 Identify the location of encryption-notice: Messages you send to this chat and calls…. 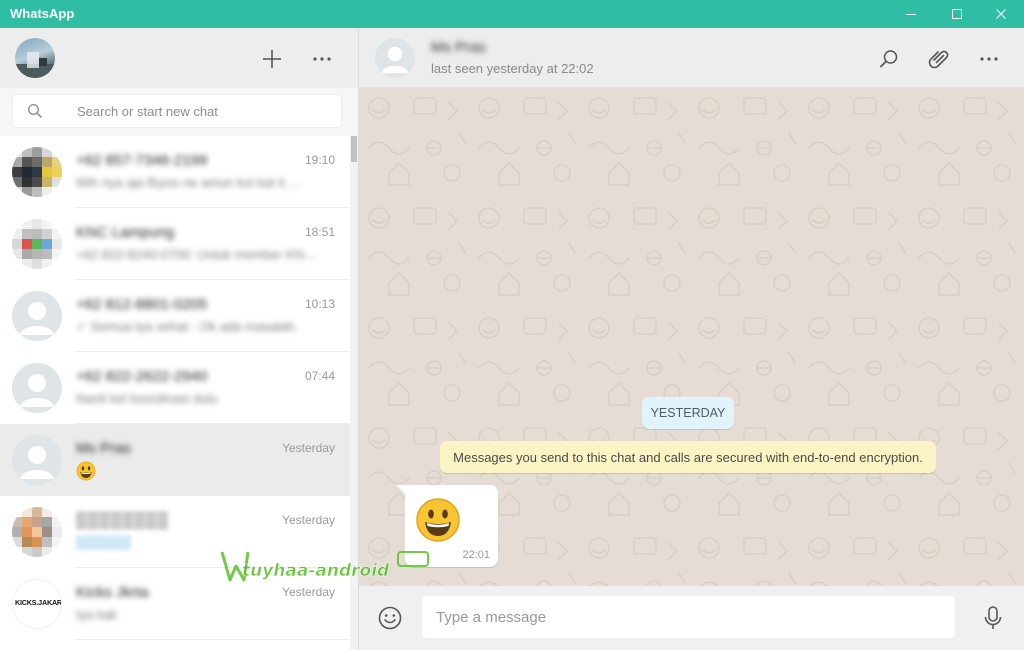
(688, 457).